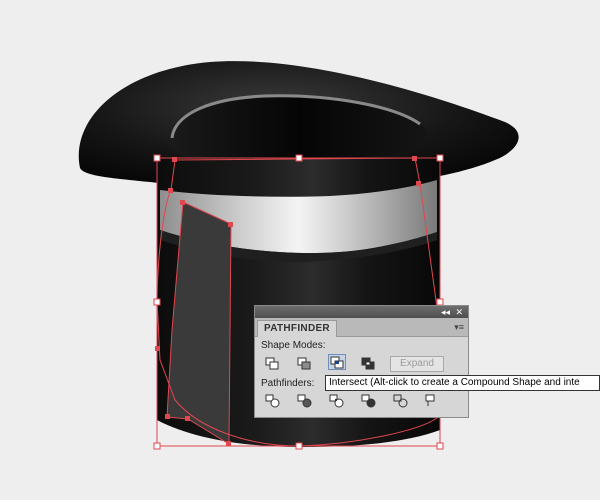 The height and width of the screenshot is (500, 600). Describe the element at coordinates (299, 158) in the screenshot. I see `handle-top-center` at that location.